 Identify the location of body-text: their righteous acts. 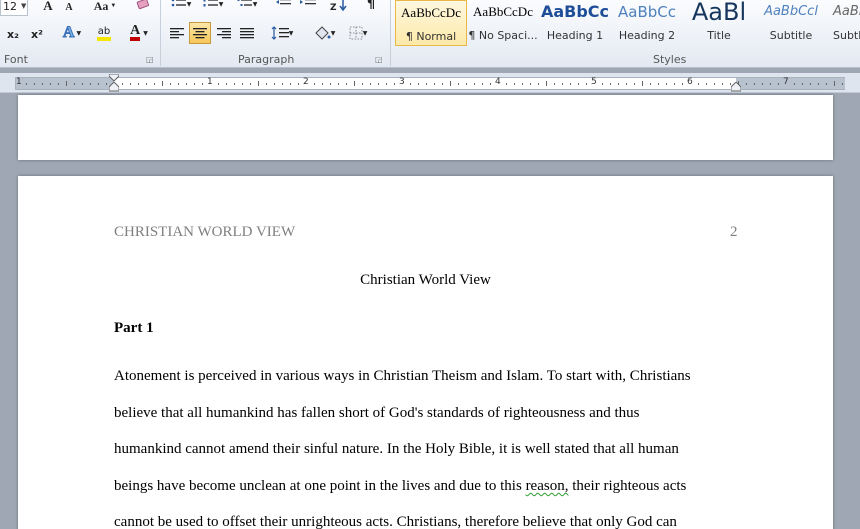
(627, 486).